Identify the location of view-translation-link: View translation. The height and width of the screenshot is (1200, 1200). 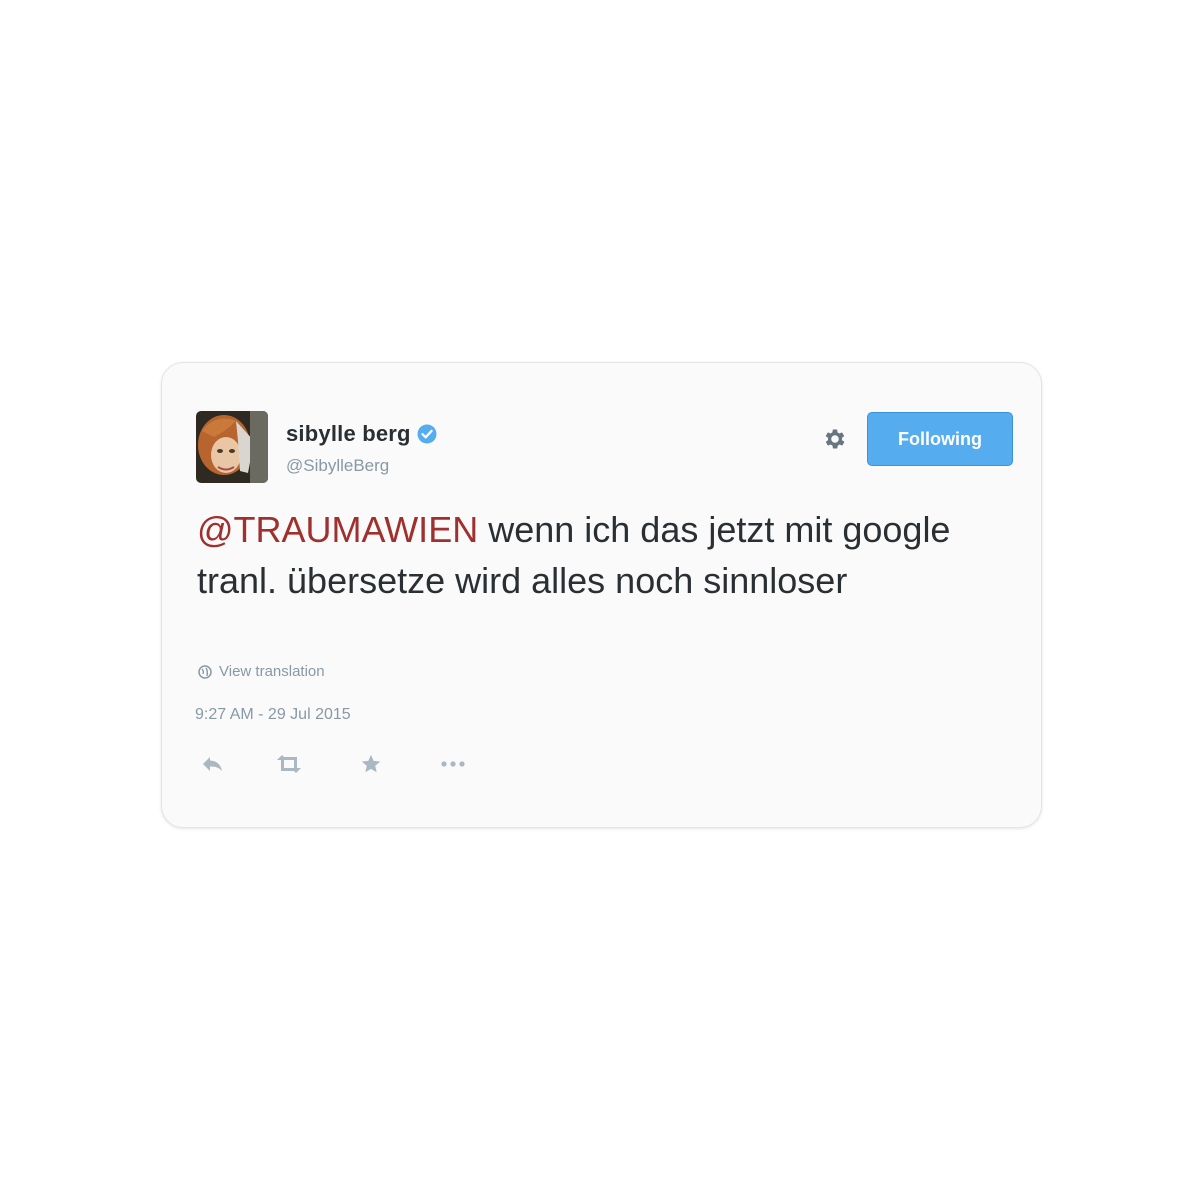
(261, 671).